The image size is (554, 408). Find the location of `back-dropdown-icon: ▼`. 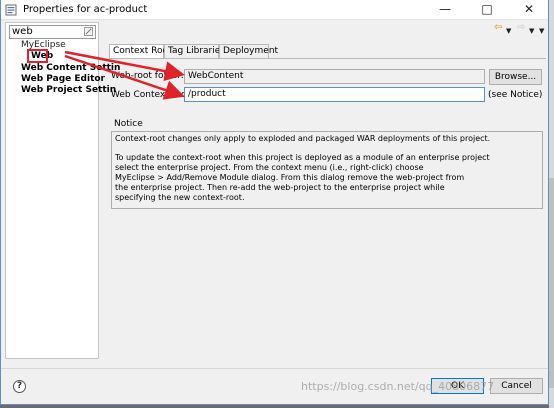

back-dropdown-icon: ▼ is located at coordinates (508, 31).